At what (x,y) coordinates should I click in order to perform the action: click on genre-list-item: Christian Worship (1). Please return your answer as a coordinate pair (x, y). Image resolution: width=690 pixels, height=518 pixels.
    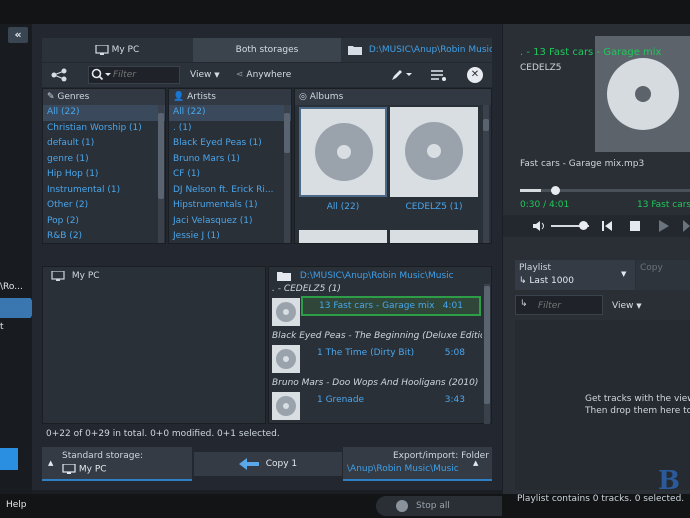
    Looking at the image, I should click on (104, 129).